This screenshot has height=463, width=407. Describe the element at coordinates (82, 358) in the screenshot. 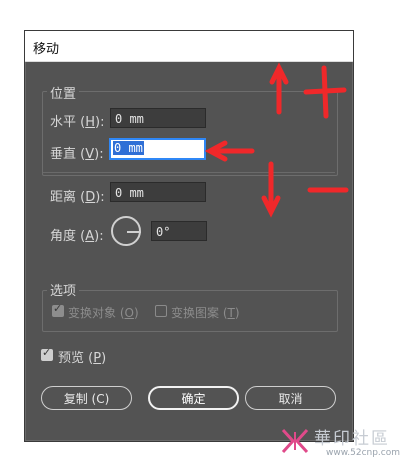

I see `preview-label: 预览 (P)` at that location.